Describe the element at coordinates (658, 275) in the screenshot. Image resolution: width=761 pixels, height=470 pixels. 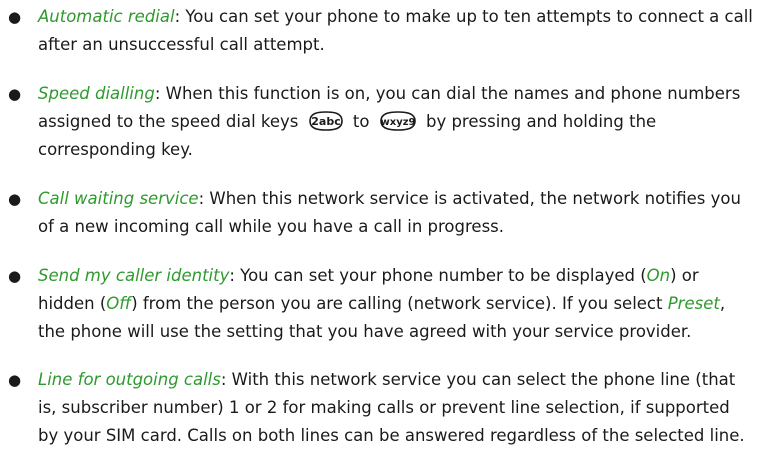
I see `option-on: On` at that location.